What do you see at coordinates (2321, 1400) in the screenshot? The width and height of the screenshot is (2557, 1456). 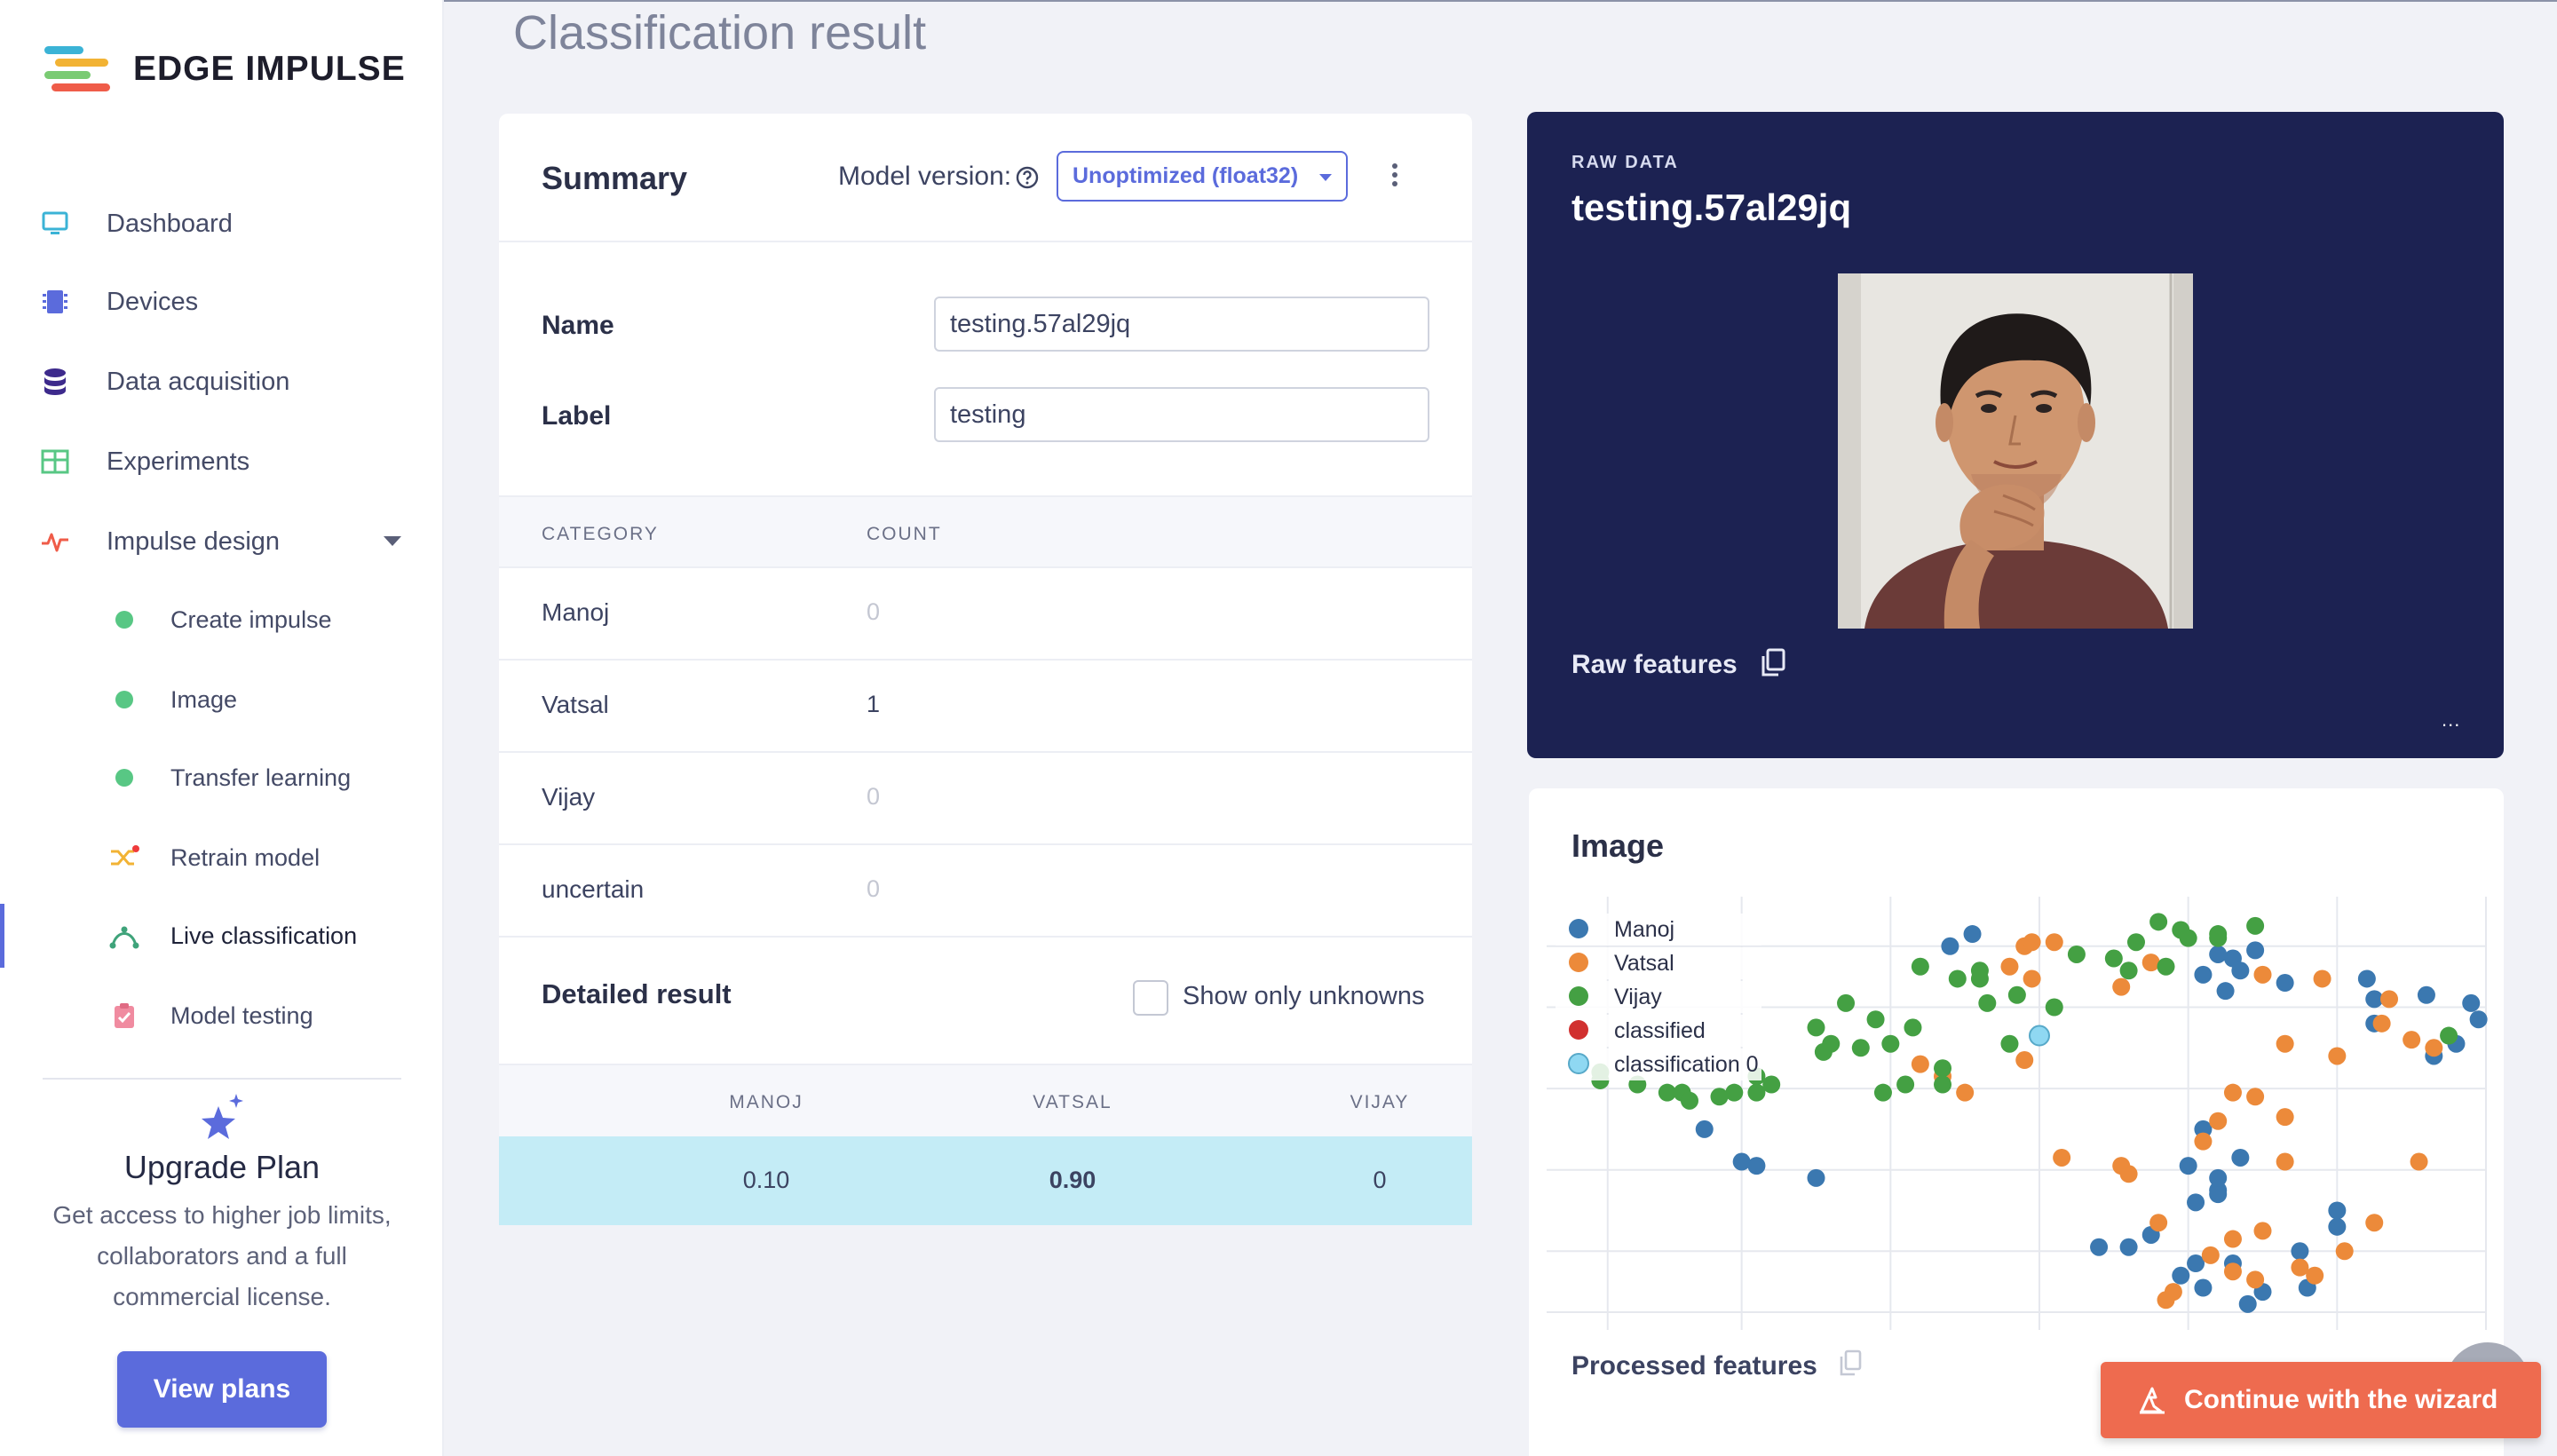 I see `continue-wizard-button: Continue with the wizard` at bounding box center [2321, 1400].